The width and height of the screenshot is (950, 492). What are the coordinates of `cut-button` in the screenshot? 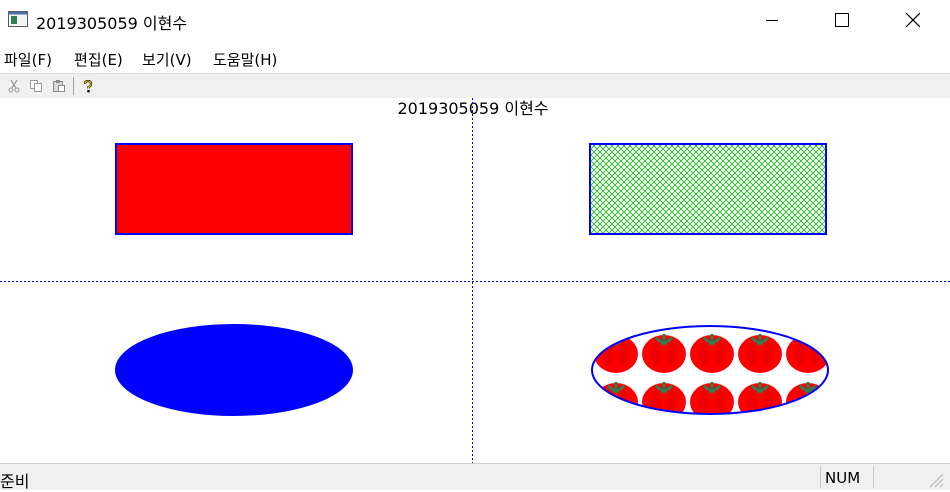 It's located at (14, 86).